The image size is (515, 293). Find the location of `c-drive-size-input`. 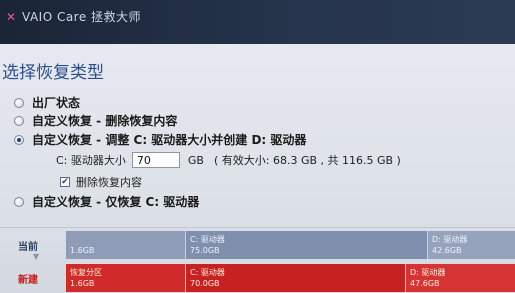

c-drive-size-input is located at coordinates (155, 160).